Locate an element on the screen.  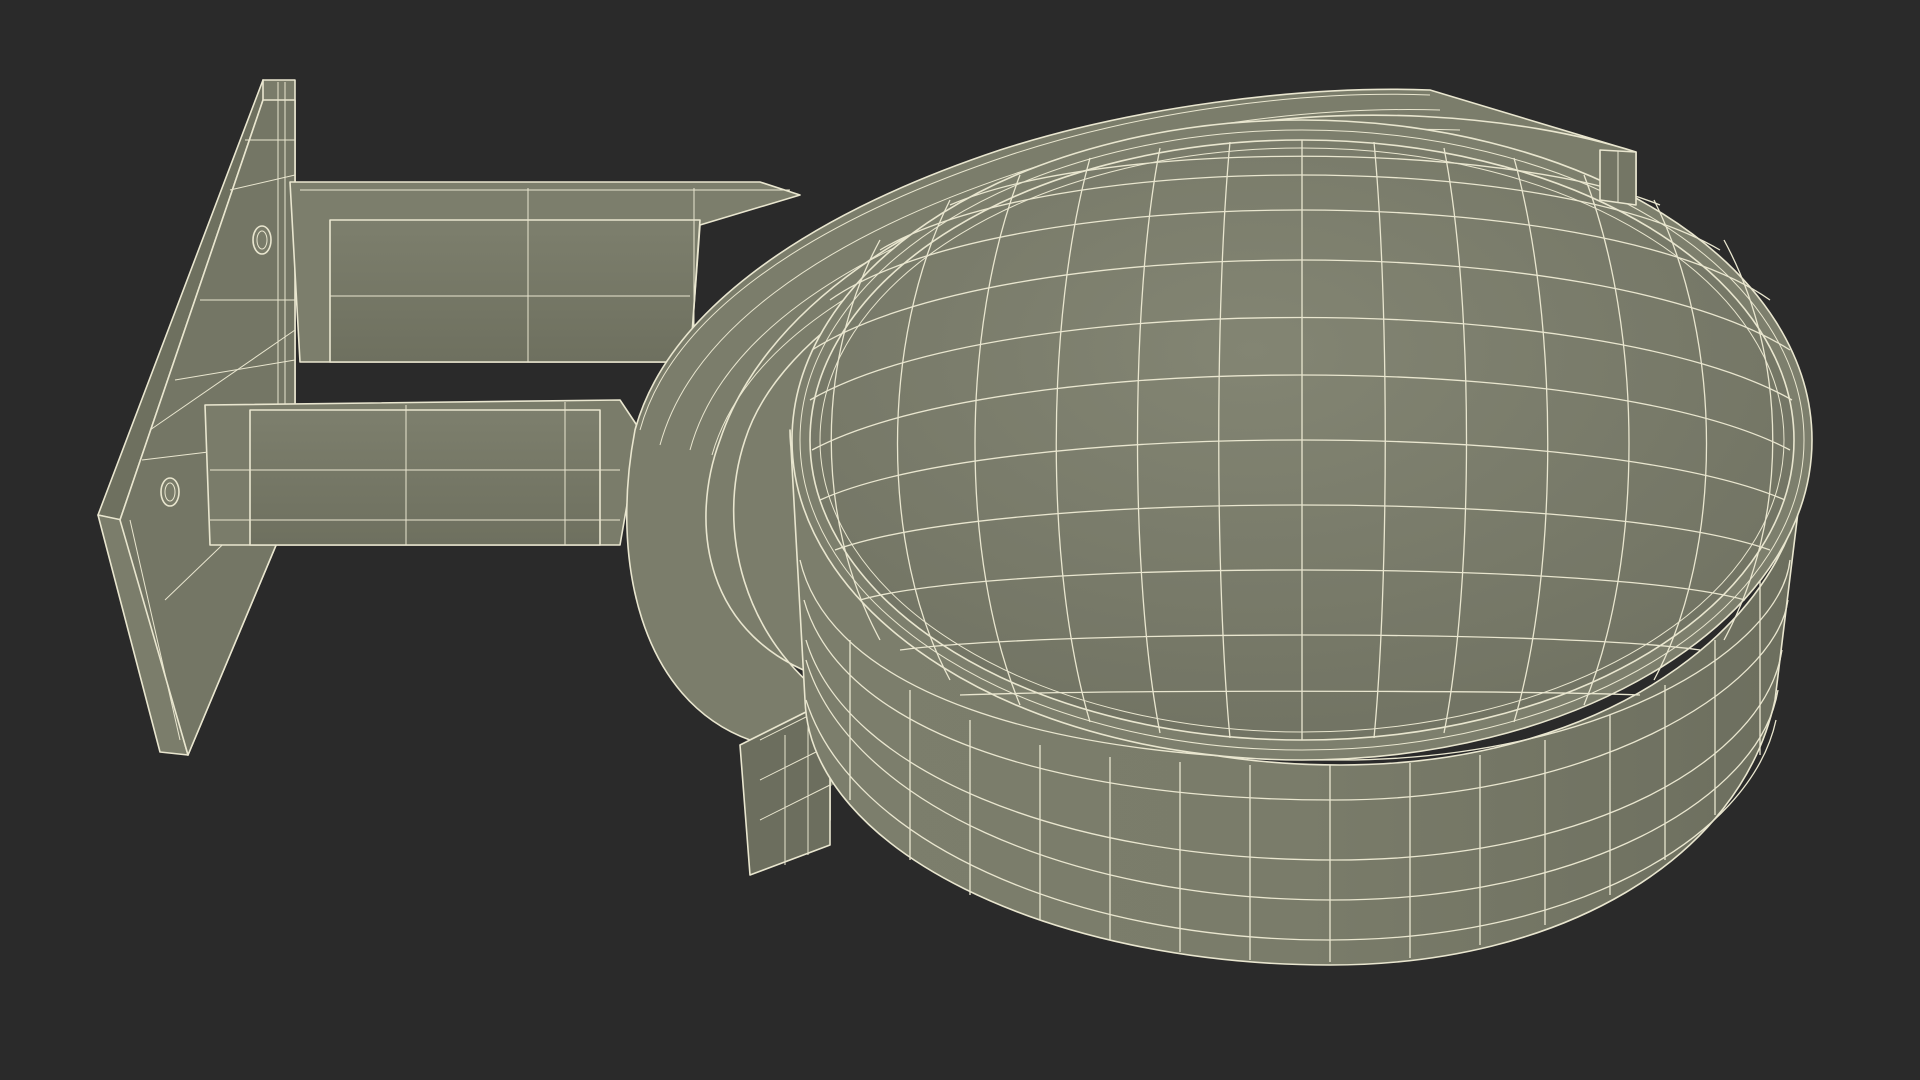
ring-bracket-end is located at coordinates (1618, 177).